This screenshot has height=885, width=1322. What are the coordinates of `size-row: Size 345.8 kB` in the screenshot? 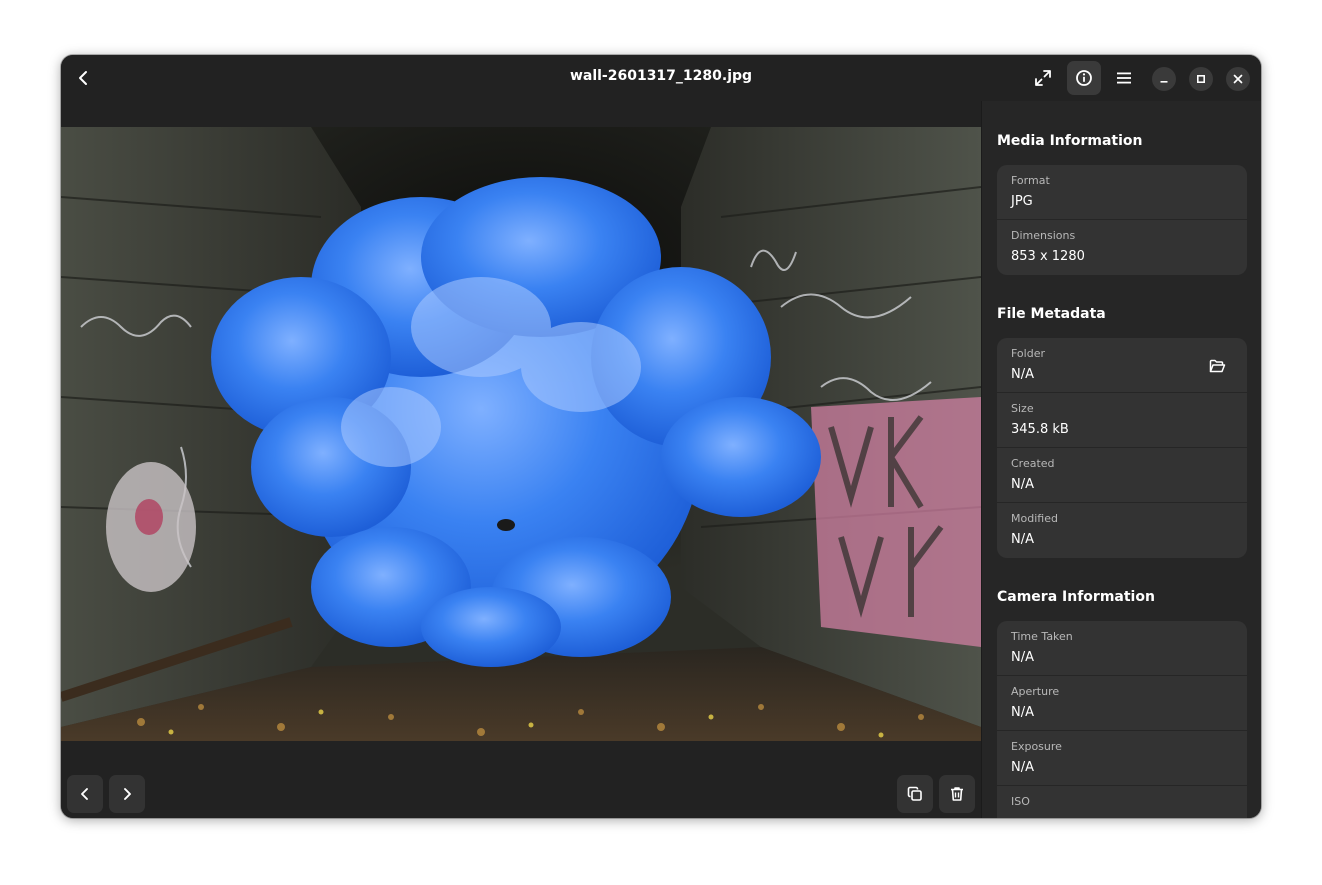 It's located at (1122, 420).